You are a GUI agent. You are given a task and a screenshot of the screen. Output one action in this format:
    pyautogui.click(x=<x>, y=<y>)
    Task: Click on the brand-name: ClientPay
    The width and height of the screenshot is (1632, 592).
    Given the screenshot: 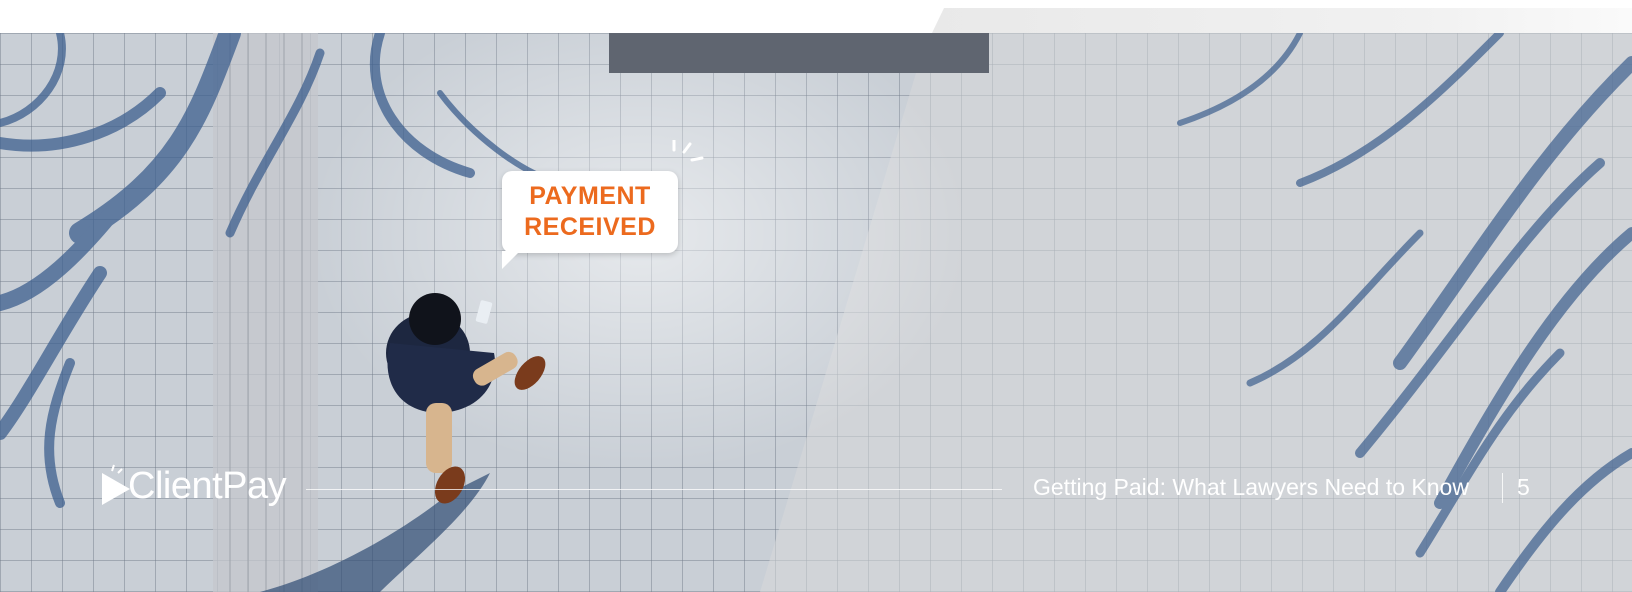 What is the action you would take?
    pyautogui.click(x=207, y=485)
    